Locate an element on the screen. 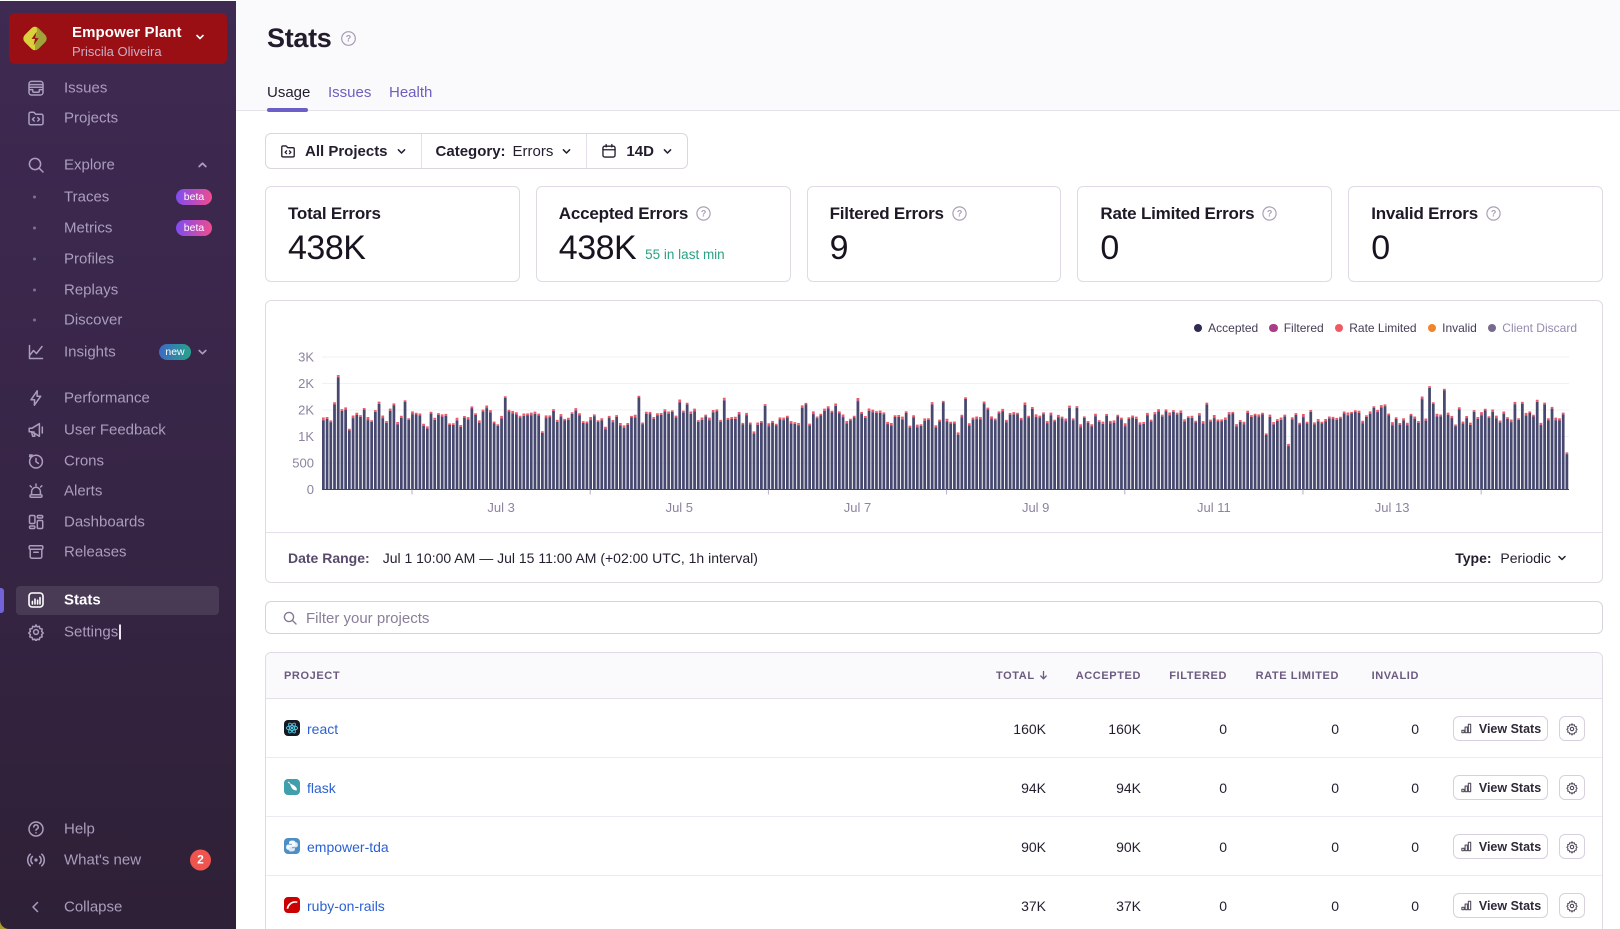  svg-text: Jul 5 is located at coordinates (679, 507).